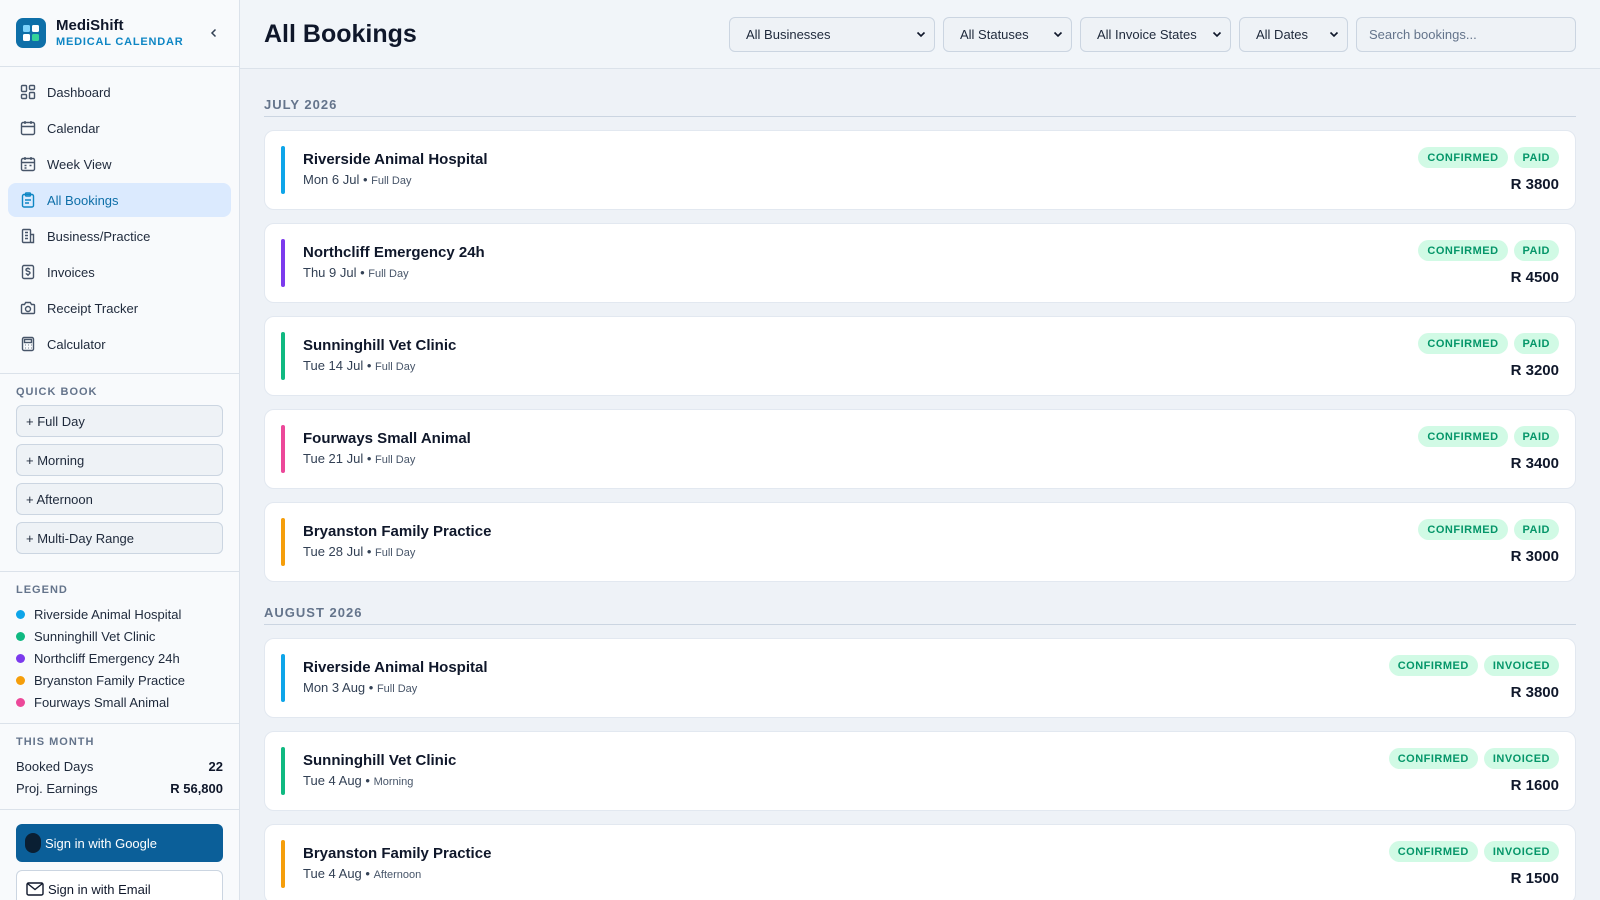 The height and width of the screenshot is (900, 1600). Describe the element at coordinates (1534, 785) in the screenshot. I see `booking-amount: R 1600` at that location.